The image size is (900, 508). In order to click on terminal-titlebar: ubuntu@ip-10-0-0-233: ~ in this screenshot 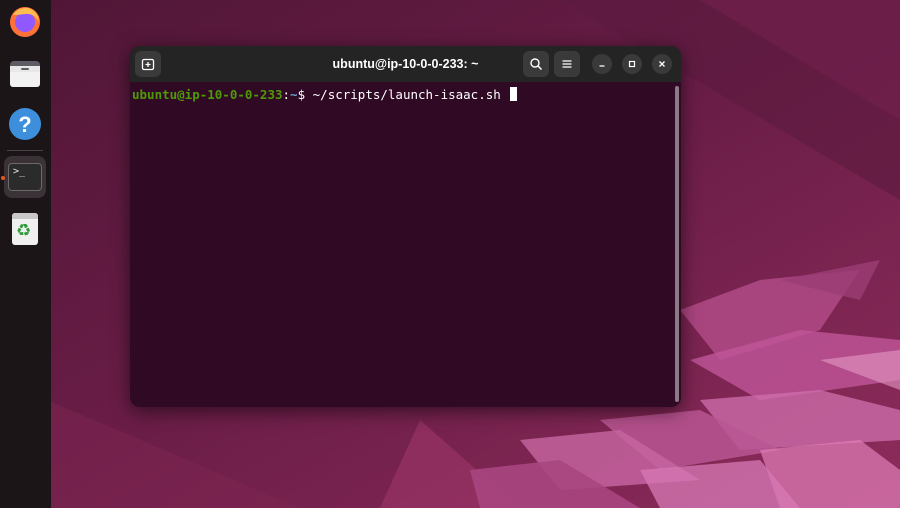, I will do `click(405, 64)`.